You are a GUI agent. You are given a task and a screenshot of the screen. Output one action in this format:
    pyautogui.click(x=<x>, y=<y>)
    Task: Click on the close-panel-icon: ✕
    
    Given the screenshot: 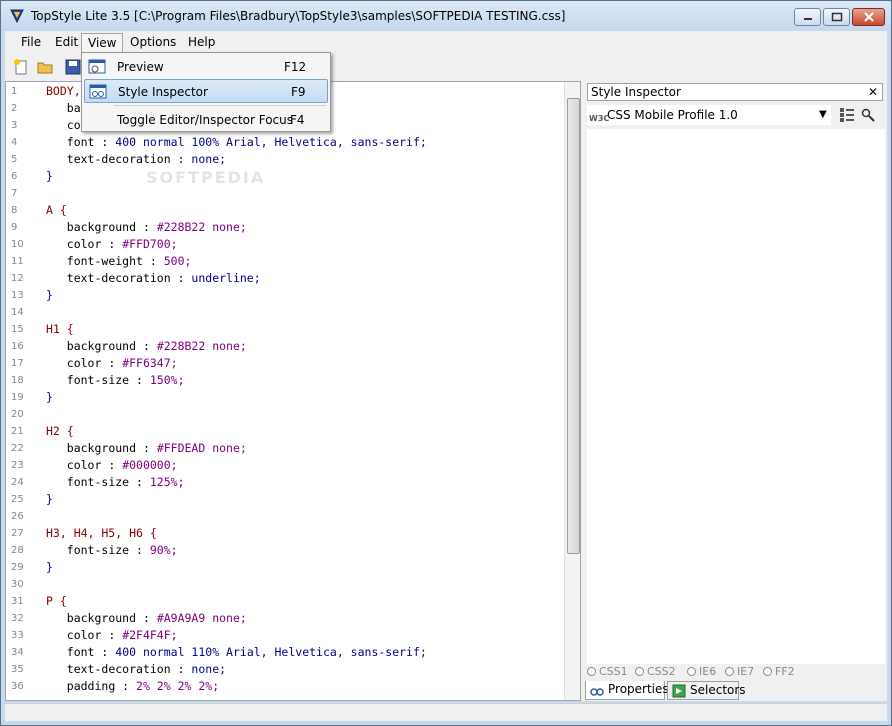 What is the action you would take?
    pyautogui.click(x=873, y=92)
    